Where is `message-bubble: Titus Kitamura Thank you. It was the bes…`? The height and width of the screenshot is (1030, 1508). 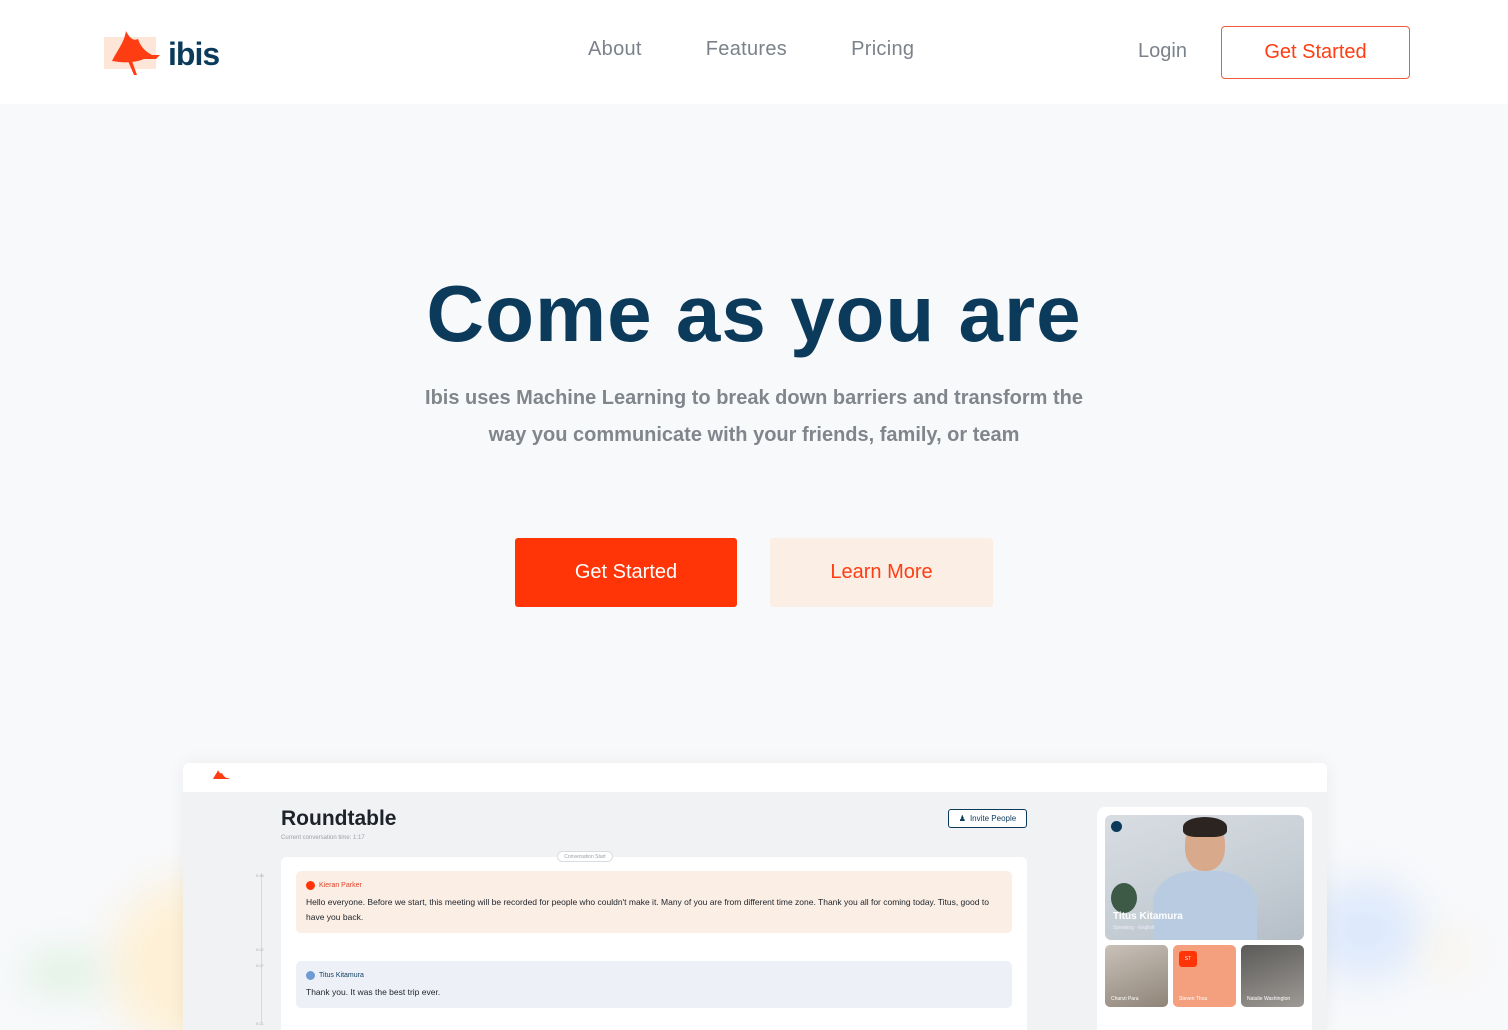
message-bubble: Titus Kitamura Thank you. It was the bes… is located at coordinates (654, 984).